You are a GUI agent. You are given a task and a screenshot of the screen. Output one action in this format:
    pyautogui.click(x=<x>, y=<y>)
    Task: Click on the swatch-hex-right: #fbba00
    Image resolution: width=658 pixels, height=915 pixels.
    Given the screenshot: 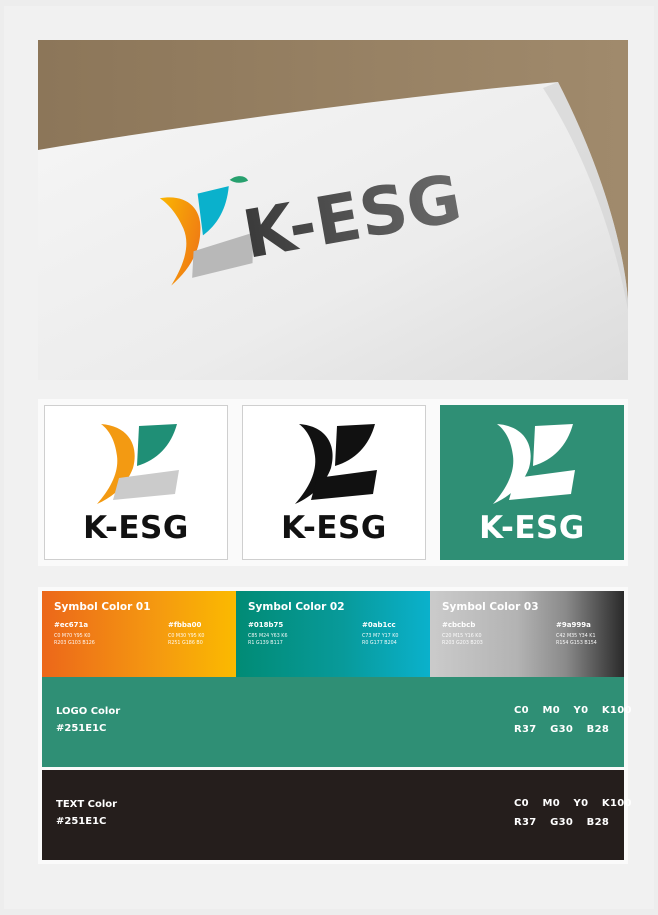 What is the action you would take?
    pyautogui.click(x=185, y=625)
    